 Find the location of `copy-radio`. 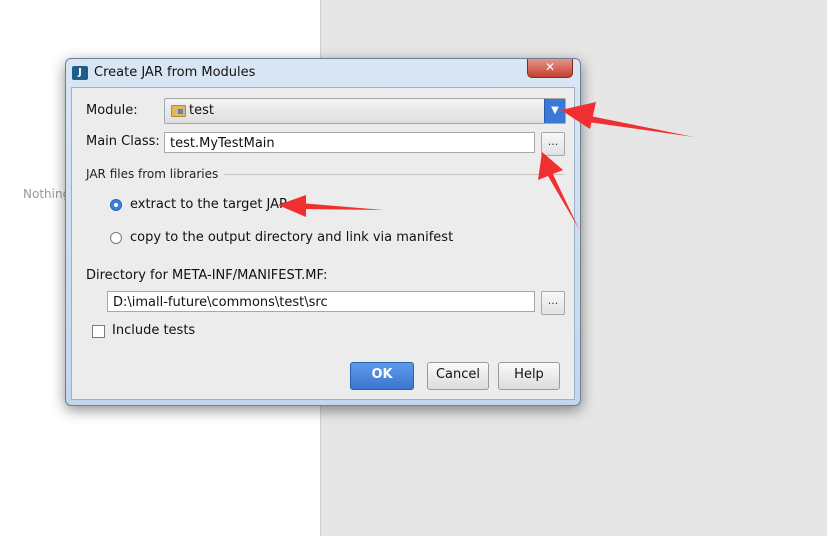

copy-radio is located at coordinates (116, 238).